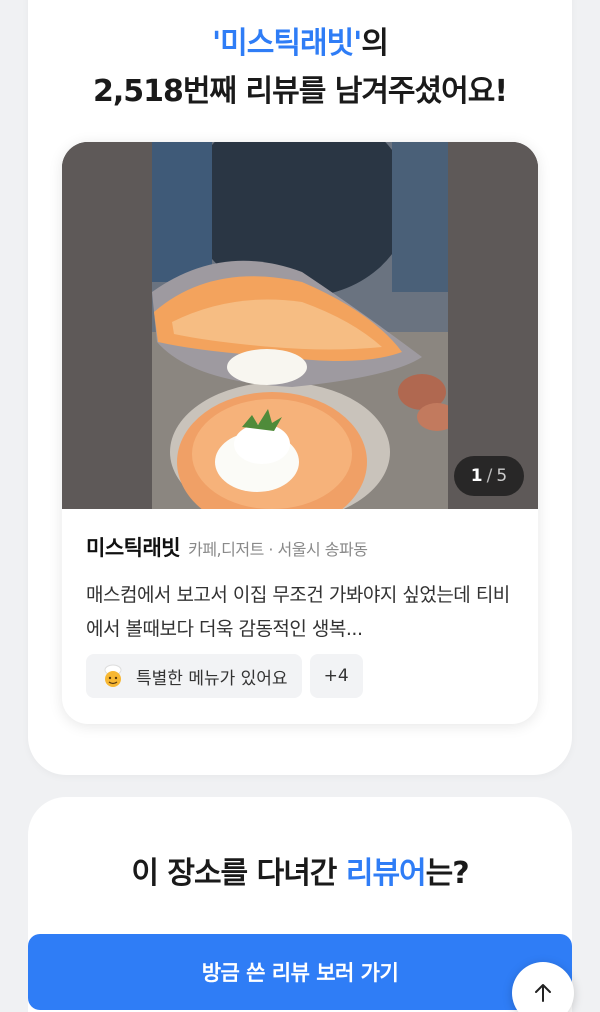 The width and height of the screenshot is (600, 1012). I want to click on arrow-up-icon, so click(543, 993).